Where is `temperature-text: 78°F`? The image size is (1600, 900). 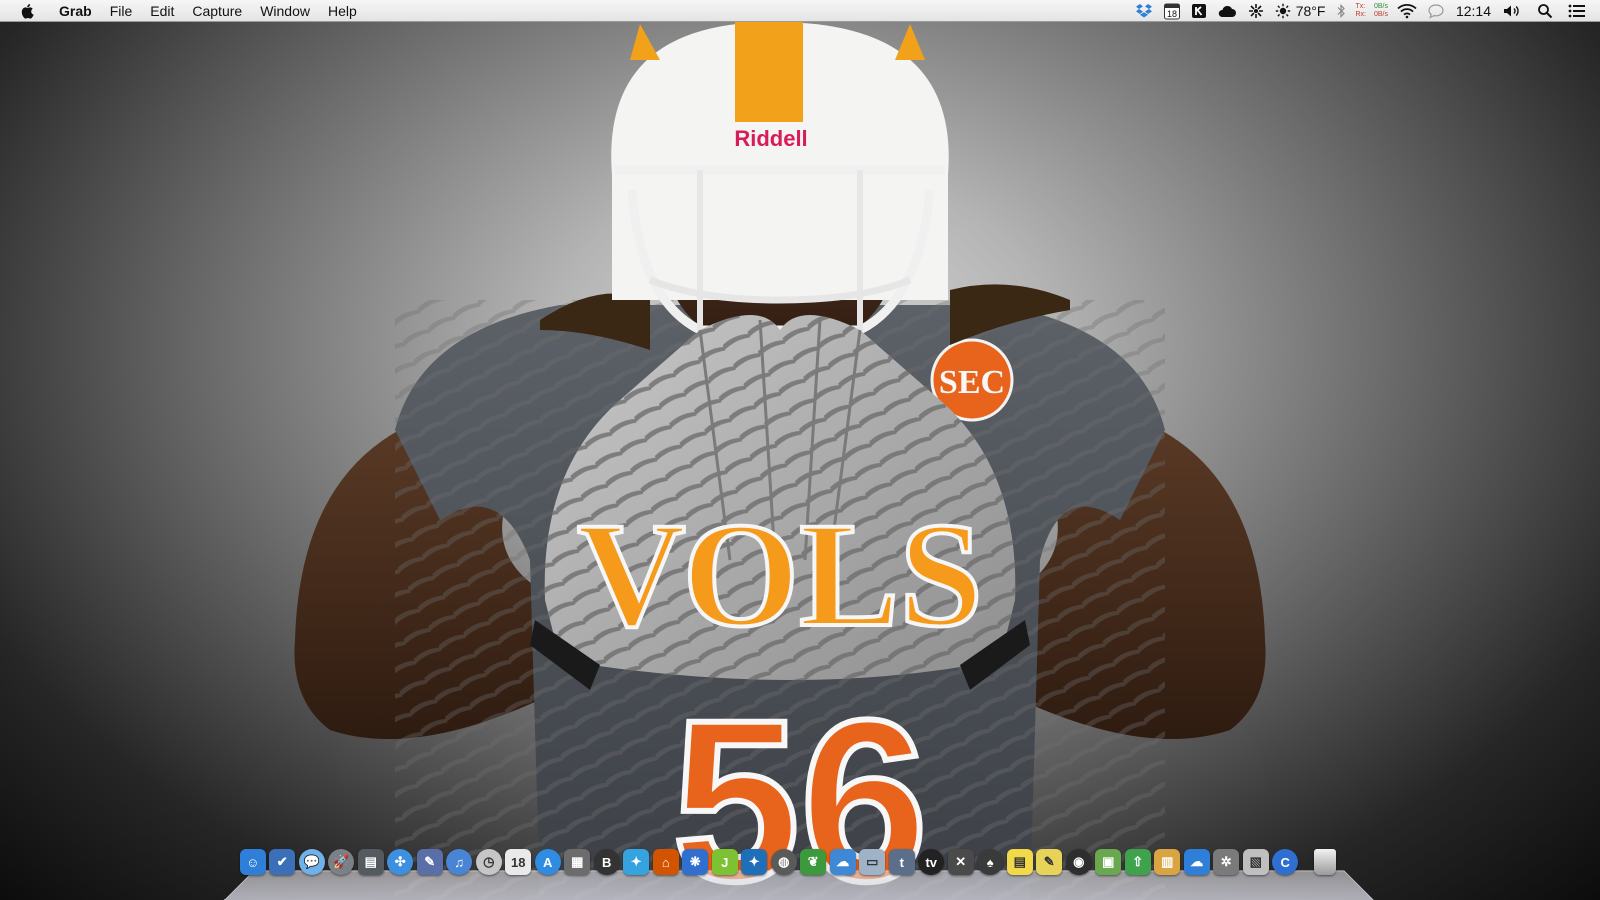
temperature-text: 78°F is located at coordinates (1311, 11).